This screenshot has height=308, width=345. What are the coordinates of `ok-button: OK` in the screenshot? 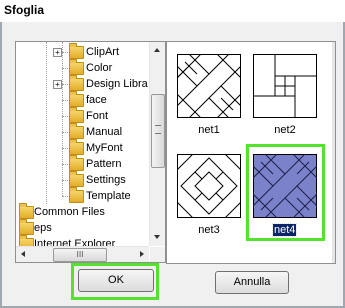 It's located at (116, 280).